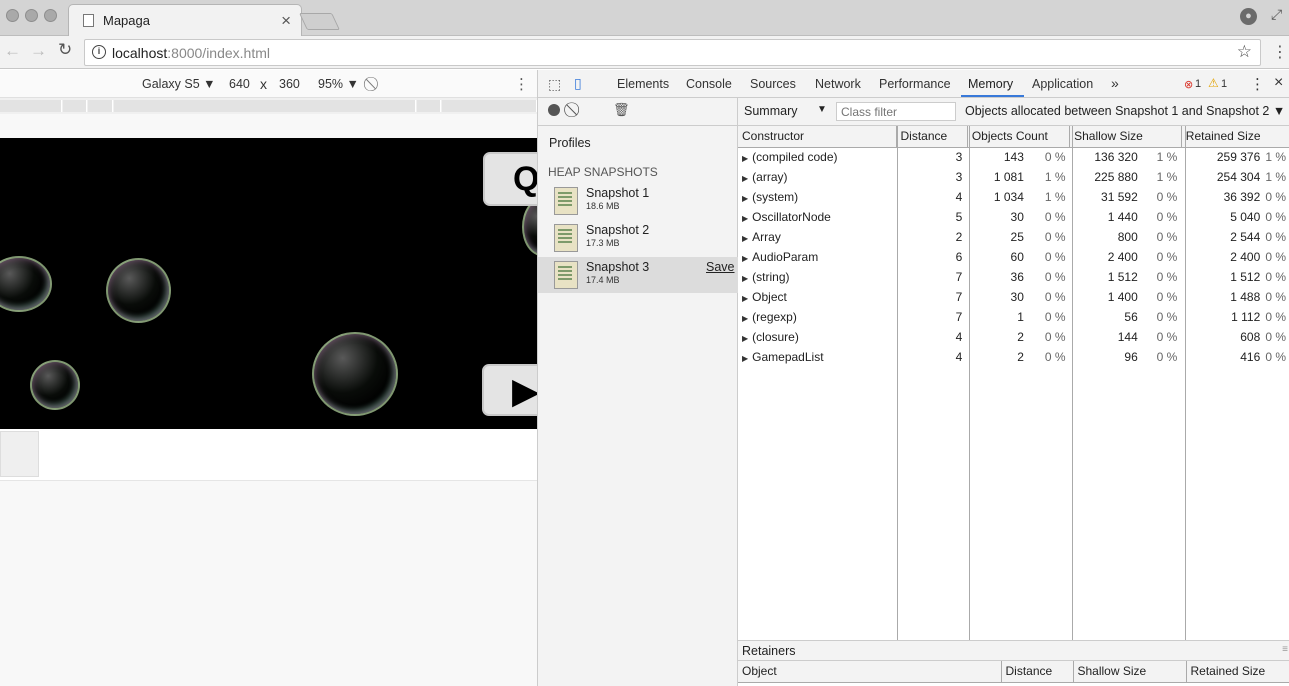 The image size is (1289, 686). What do you see at coordinates (1167, 177) in the screenshot?
I see `shallow-size-percent: 1 %` at bounding box center [1167, 177].